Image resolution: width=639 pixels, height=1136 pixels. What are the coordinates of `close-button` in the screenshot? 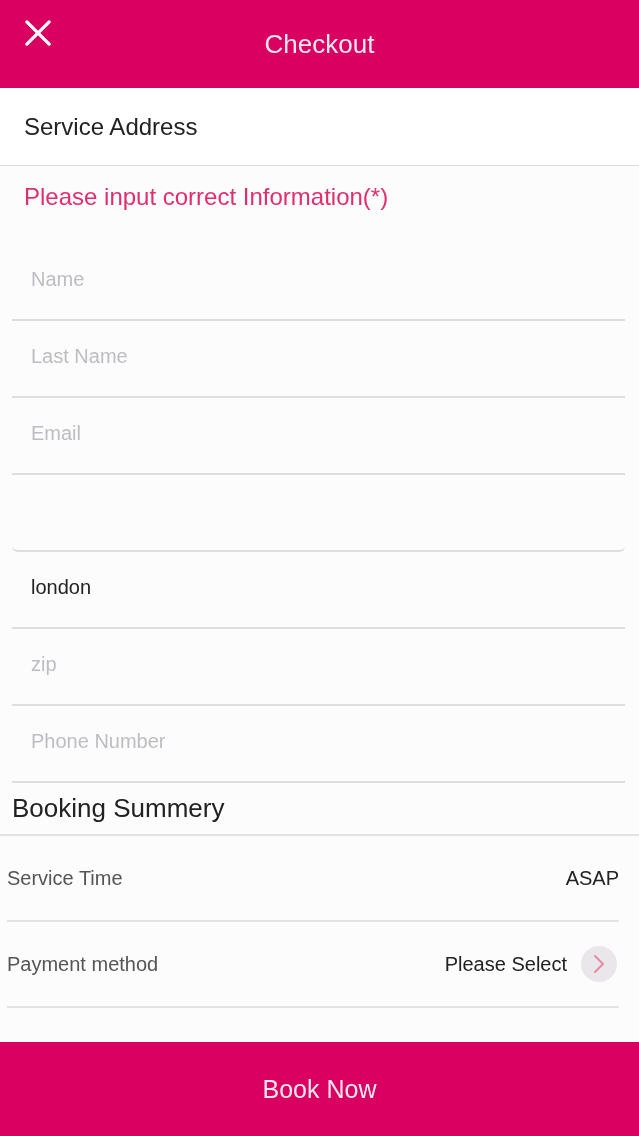 It's located at (38, 33).